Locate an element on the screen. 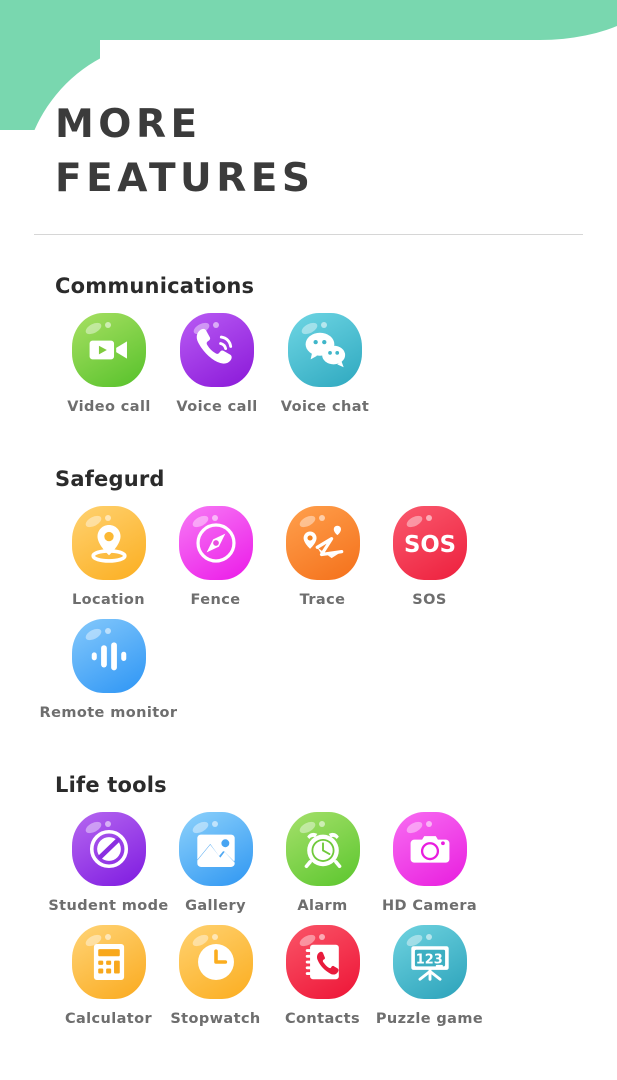 This screenshot has width=617, height=1080. feature-label: Contacts is located at coordinates (322, 1018).